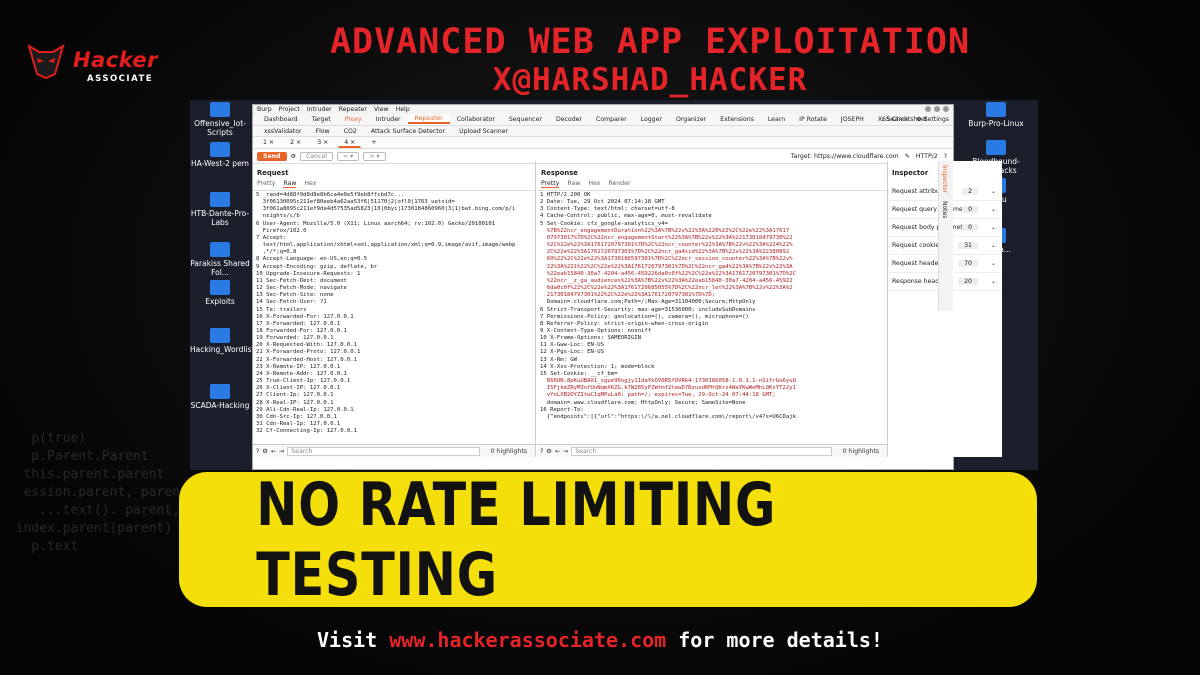  Describe the element at coordinates (312, 259) in the screenshot. I see `code-line: 8 Accept-Language: en-US,en;q=0.5` at that location.